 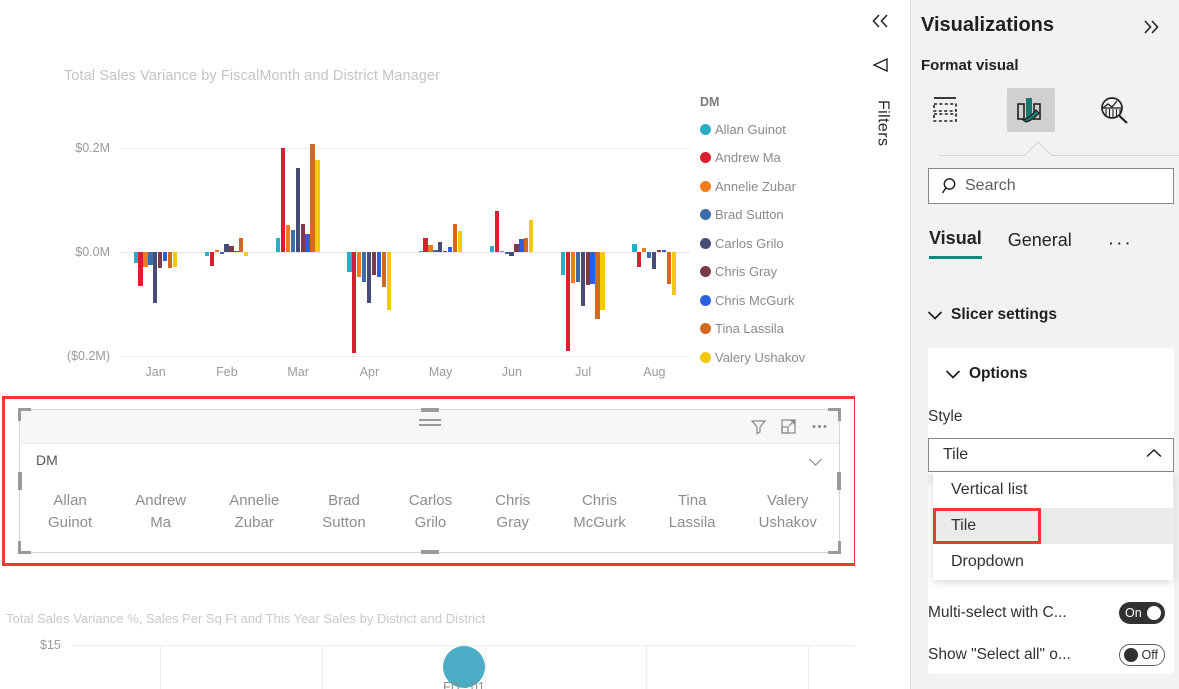 What do you see at coordinates (24, 414) in the screenshot?
I see `resize-handle-top-left` at bounding box center [24, 414].